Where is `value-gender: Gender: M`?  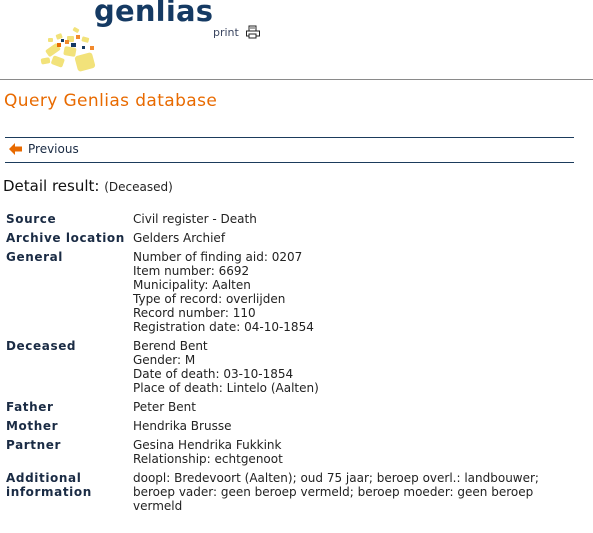
value-gender: Gender: M is located at coordinates (164, 360).